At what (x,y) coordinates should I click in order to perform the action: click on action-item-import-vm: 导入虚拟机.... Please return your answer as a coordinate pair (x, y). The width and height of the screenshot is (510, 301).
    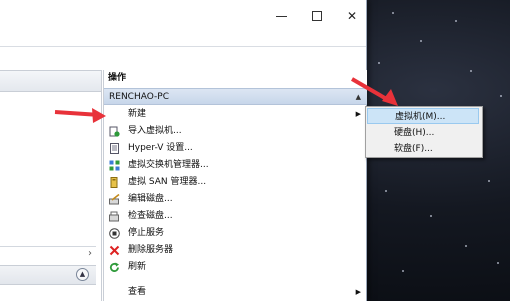
    Looking at the image, I should click on (235, 131).